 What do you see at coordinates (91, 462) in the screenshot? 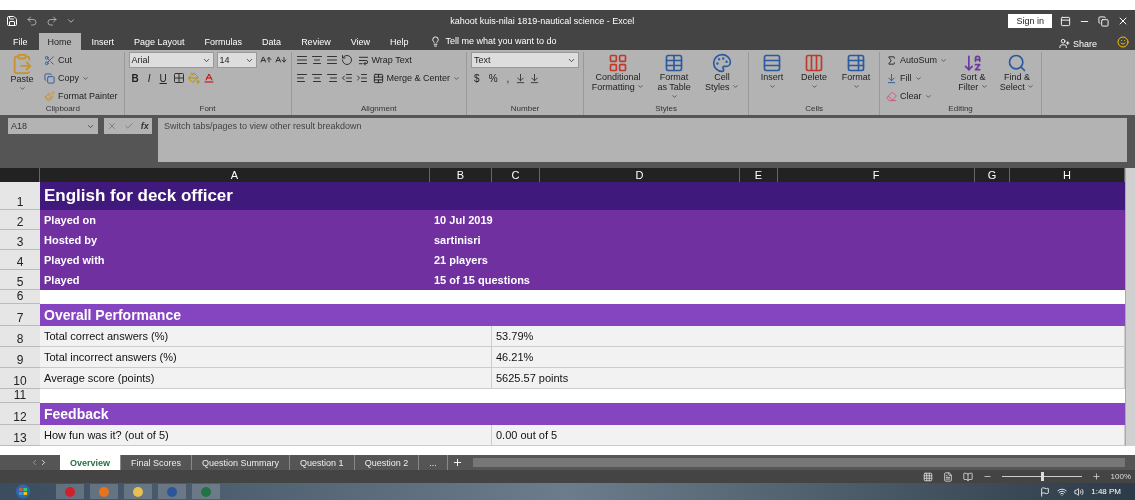
I see `sheet-tab: Overview` at bounding box center [91, 462].